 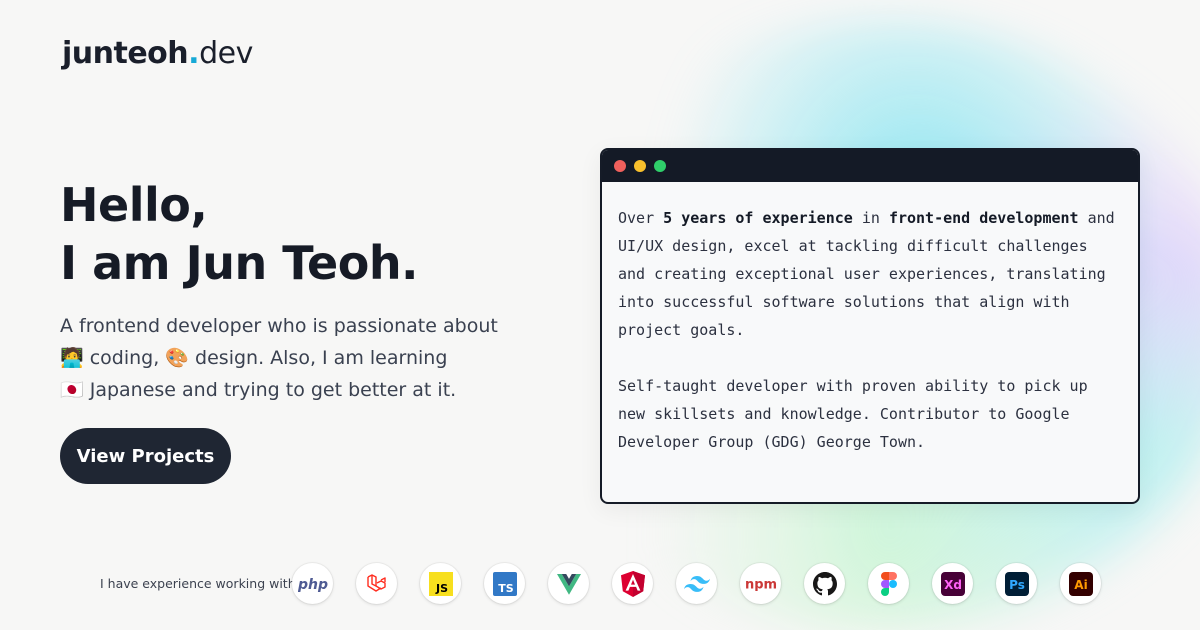 What do you see at coordinates (376, 583) in the screenshot?
I see `laravel-icon` at bounding box center [376, 583].